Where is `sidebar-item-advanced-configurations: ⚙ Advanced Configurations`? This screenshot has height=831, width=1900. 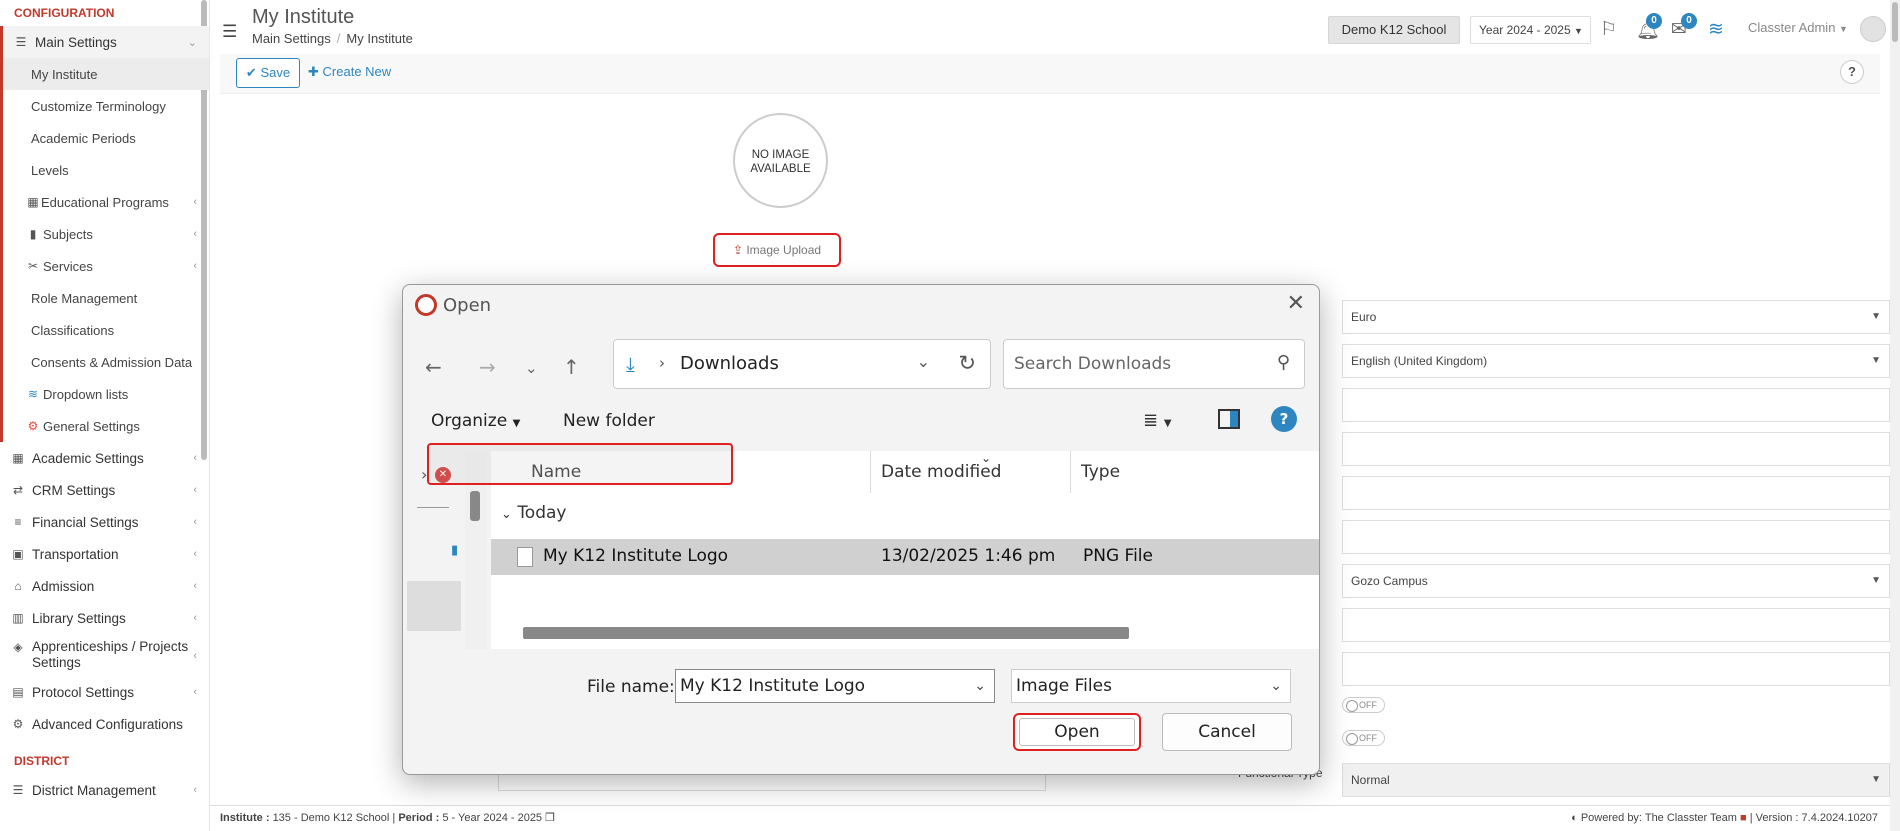
sidebar-item-advanced-configurations: ⚙ Advanced Configurations is located at coordinates (104, 724).